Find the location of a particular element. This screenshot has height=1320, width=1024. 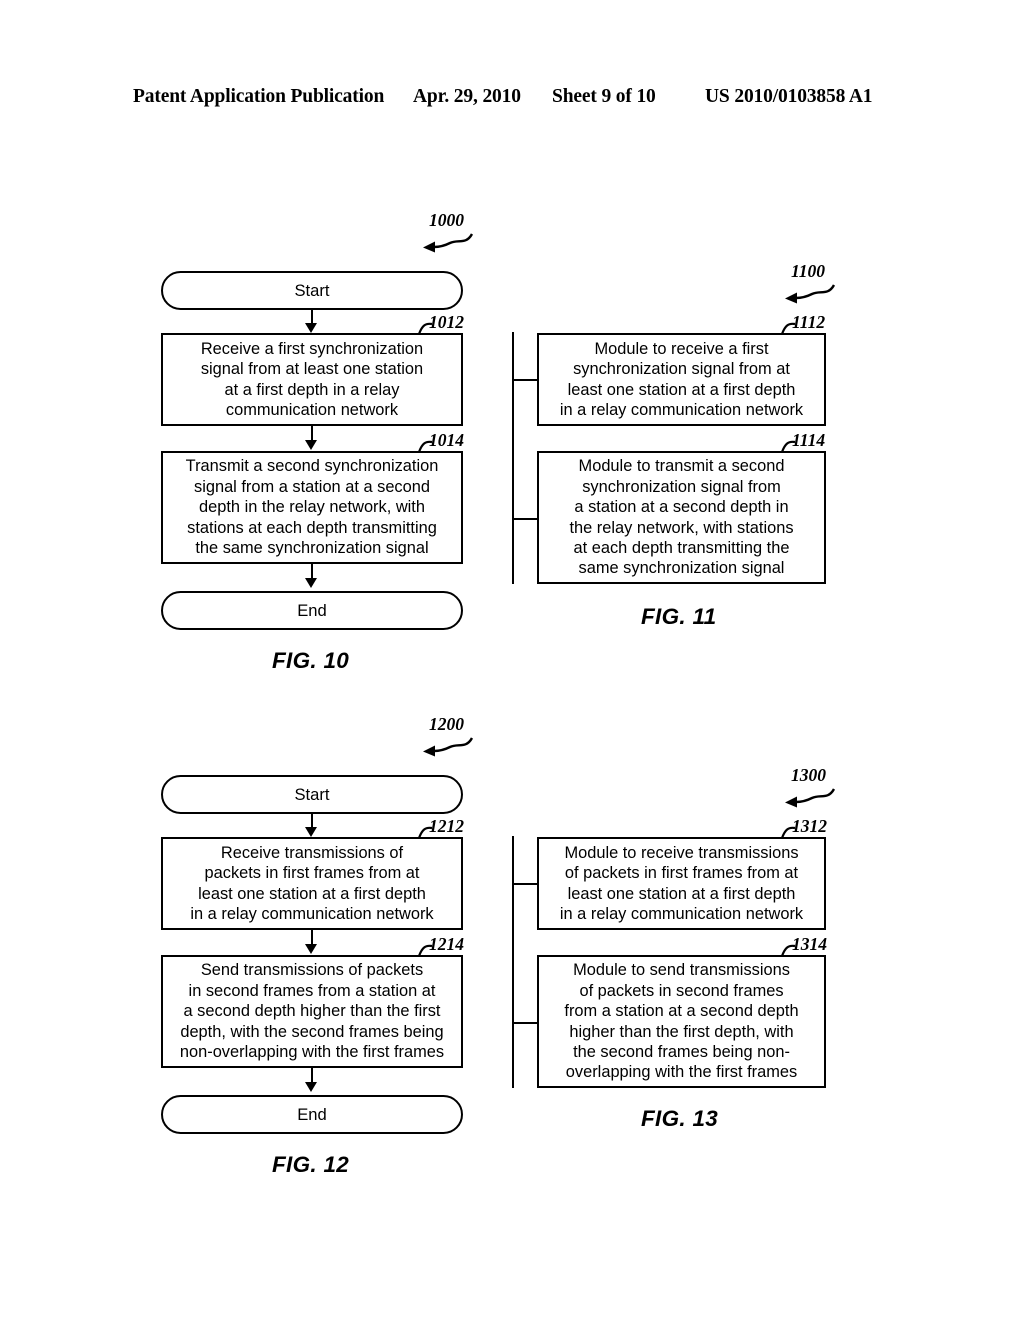

ref-numeral-1300: 1300 is located at coordinates (808, 775).